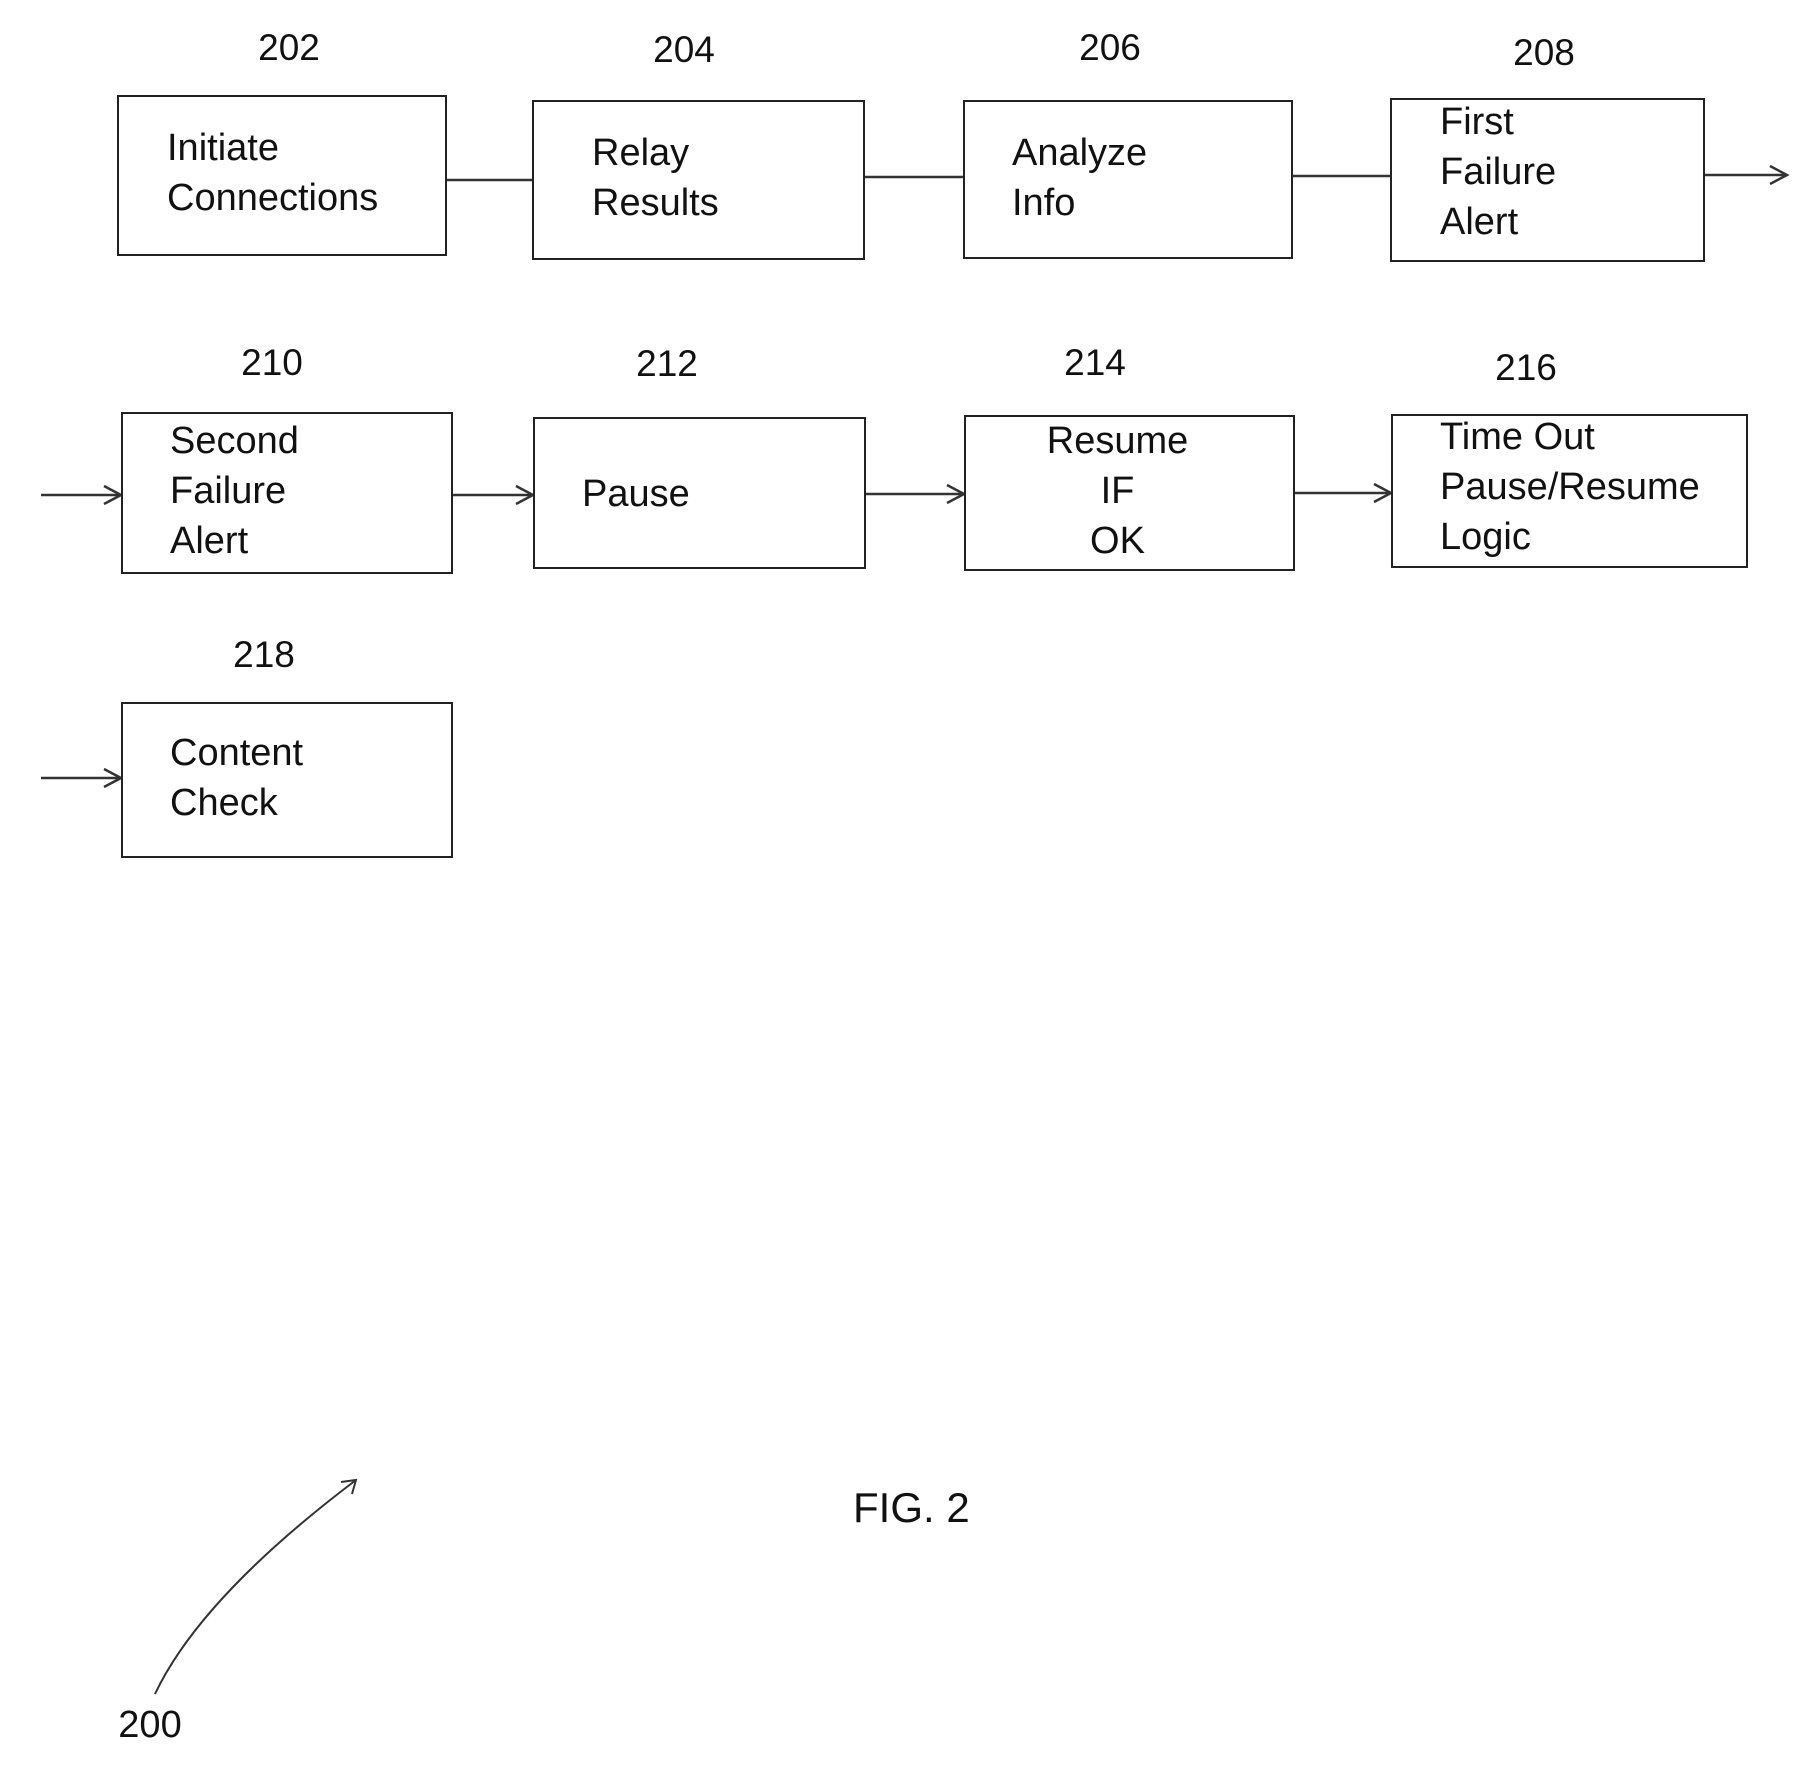 Image resolution: width=1814 pixels, height=1767 pixels. I want to click on step-text-202: Initiate Connections, so click(273, 173).